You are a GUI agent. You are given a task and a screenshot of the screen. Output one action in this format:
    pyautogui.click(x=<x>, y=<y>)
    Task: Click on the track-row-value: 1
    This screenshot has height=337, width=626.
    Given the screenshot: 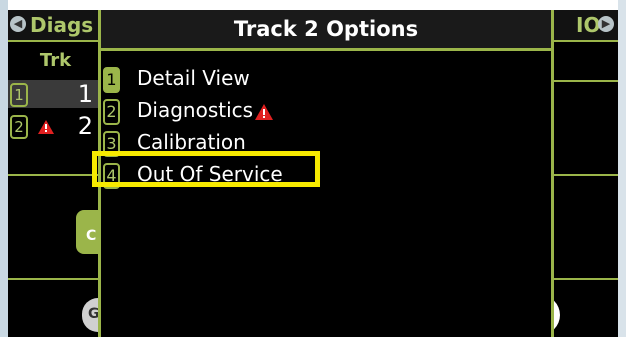 What is the action you would take?
    pyautogui.click(x=85, y=94)
    